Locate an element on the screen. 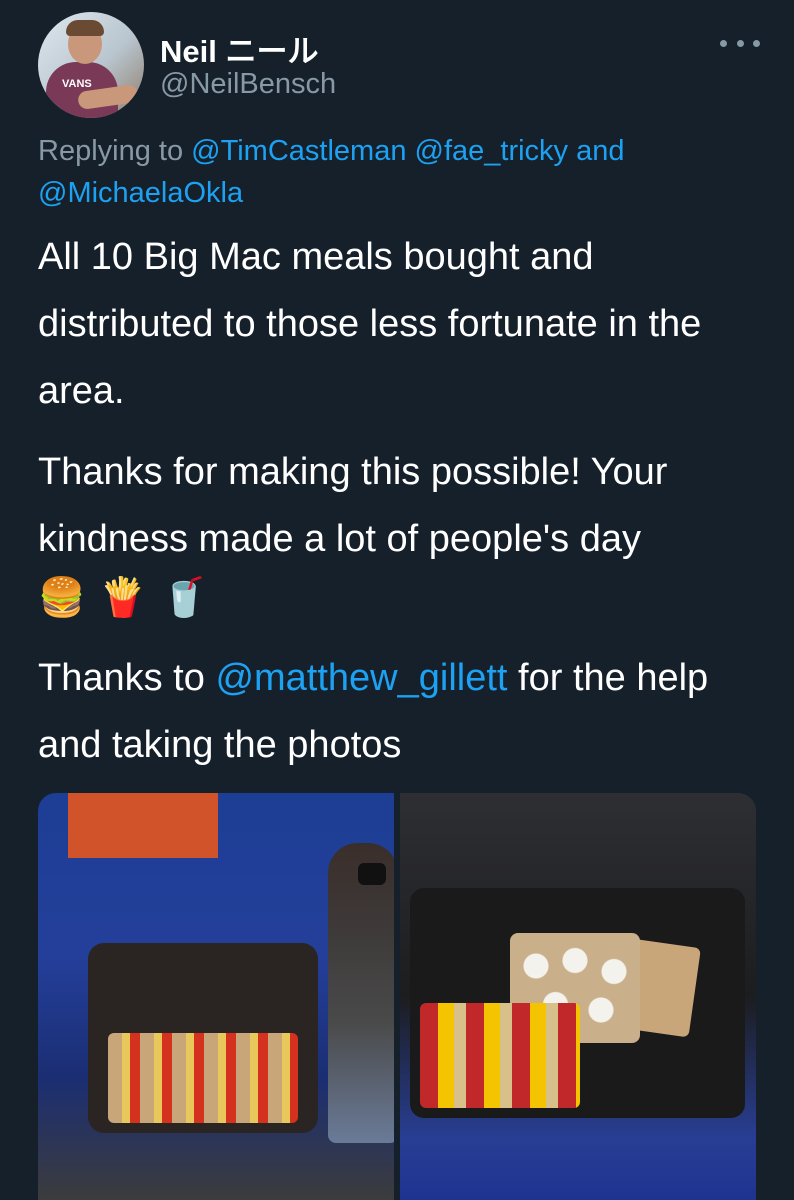 The height and width of the screenshot is (1200, 794). reply-joiner: and is located at coordinates (600, 151).